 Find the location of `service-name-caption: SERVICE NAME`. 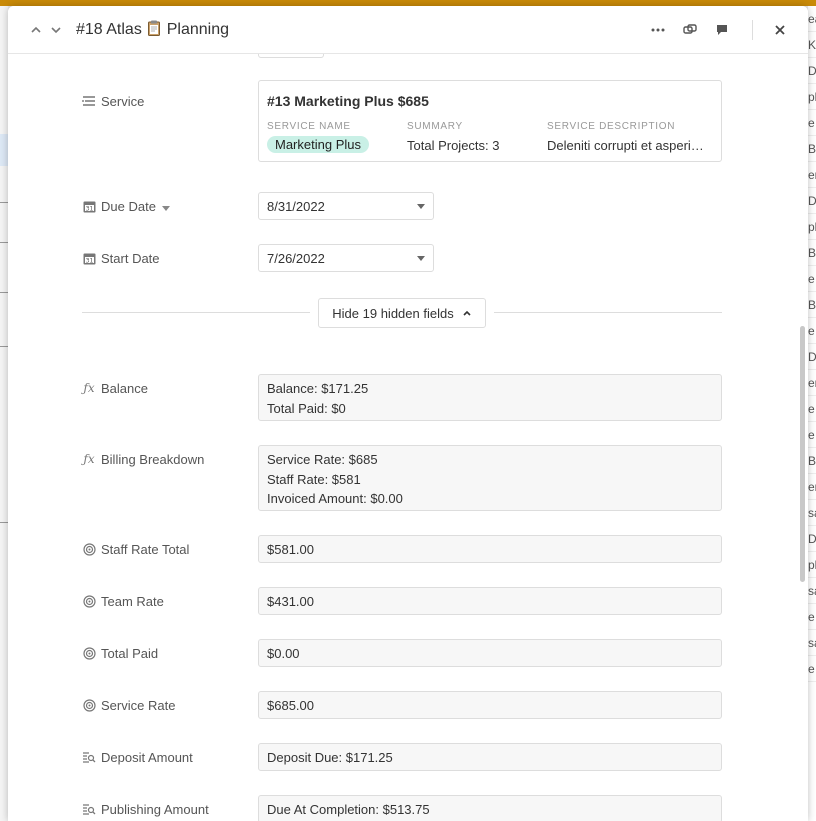

service-name-caption: SERVICE NAME is located at coordinates (309, 126).